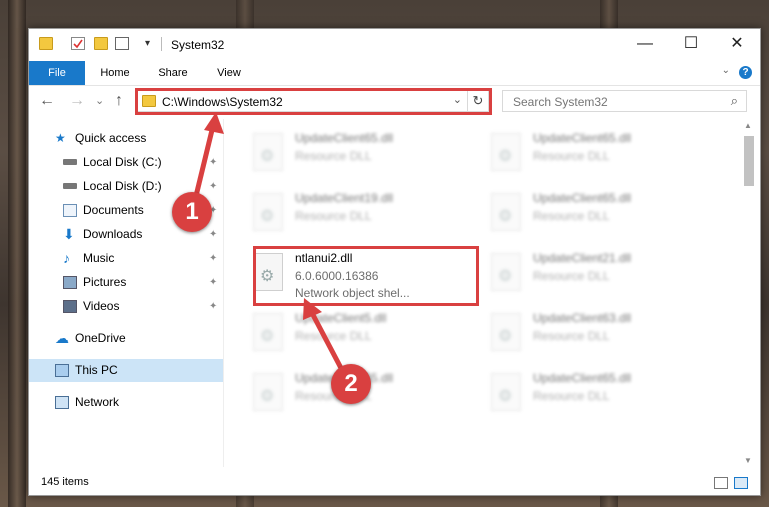 This screenshot has height=507, width=769. I want to click on callout-badge-1: 1, so click(192, 212).